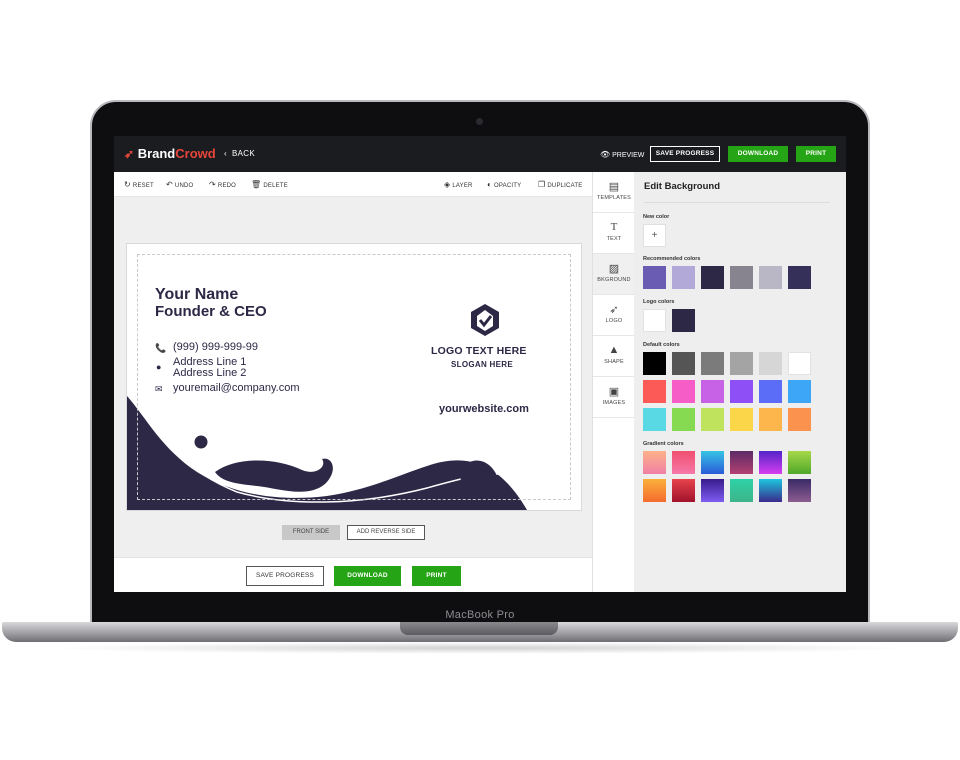 The height and width of the screenshot is (760, 960). Describe the element at coordinates (663, 444) in the screenshot. I see `gradient-colors-heading: Gradient colors` at that location.